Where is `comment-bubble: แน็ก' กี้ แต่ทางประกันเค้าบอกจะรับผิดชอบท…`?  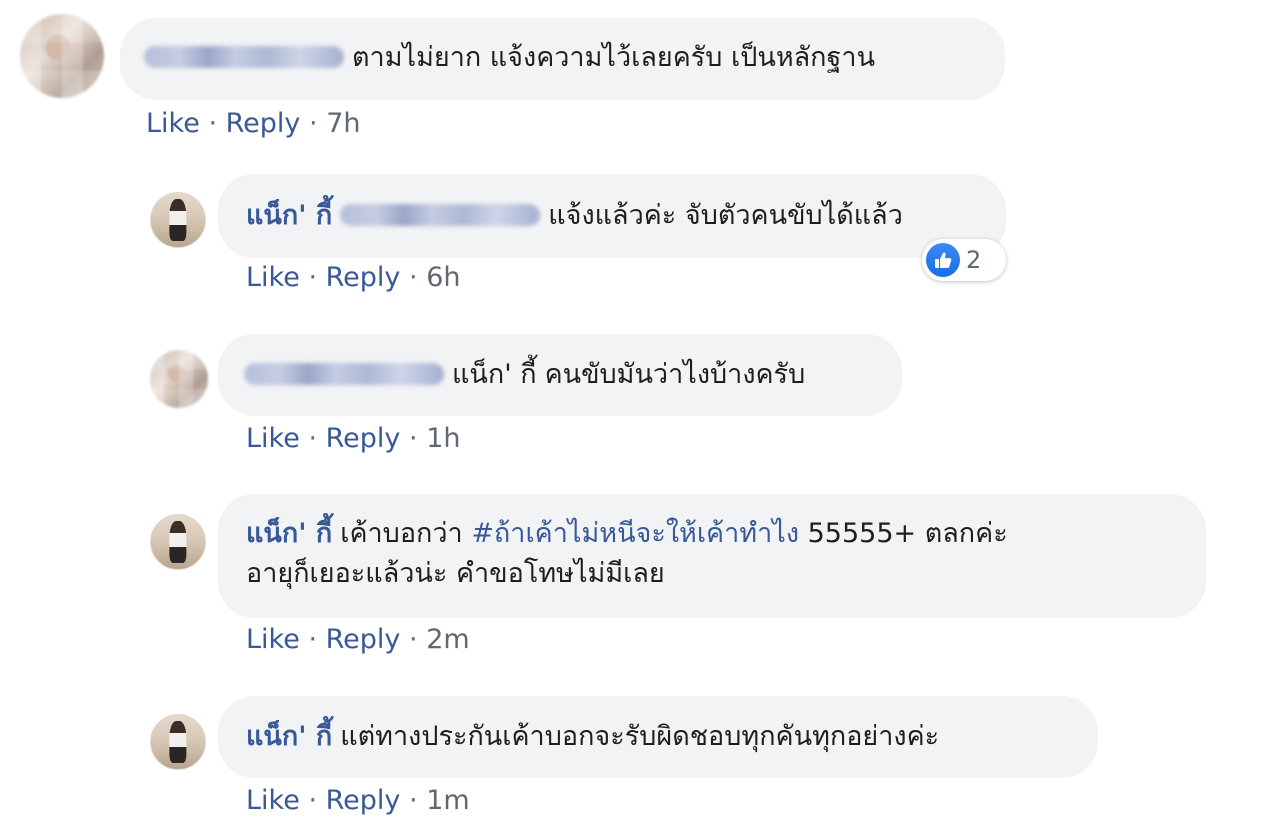 comment-bubble: แน็ก' กี้ แต่ทางประกันเค้าบอกจะรับผิดชอบท… is located at coordinates (658, 737).